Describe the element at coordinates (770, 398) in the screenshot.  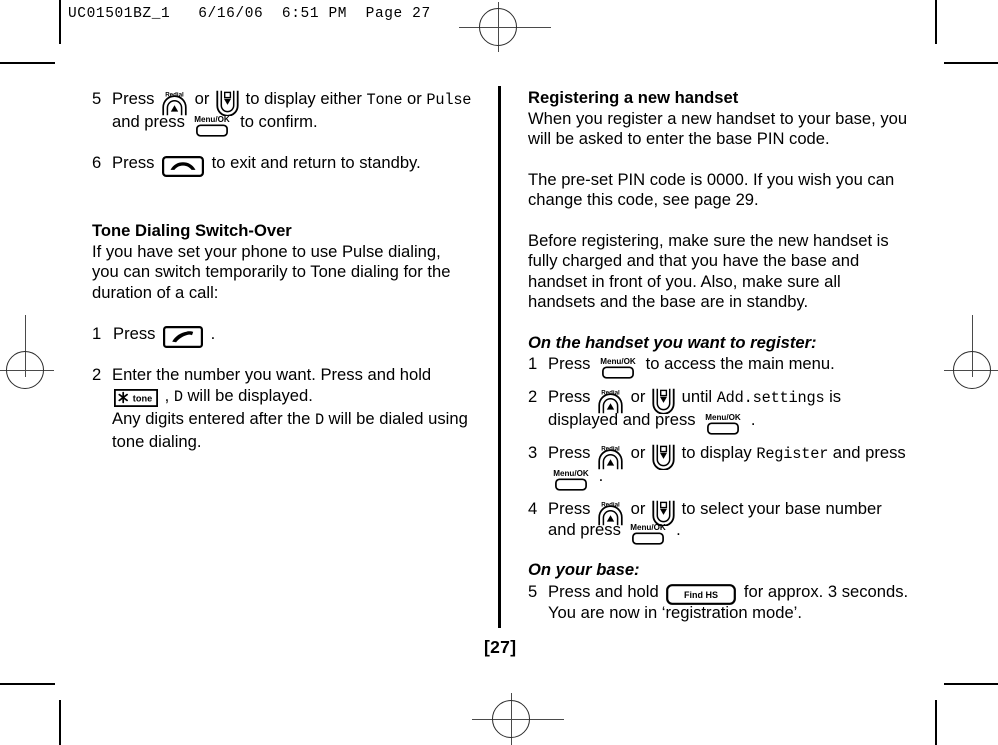
I see `lcd-display-text: Add.settings` at that location.